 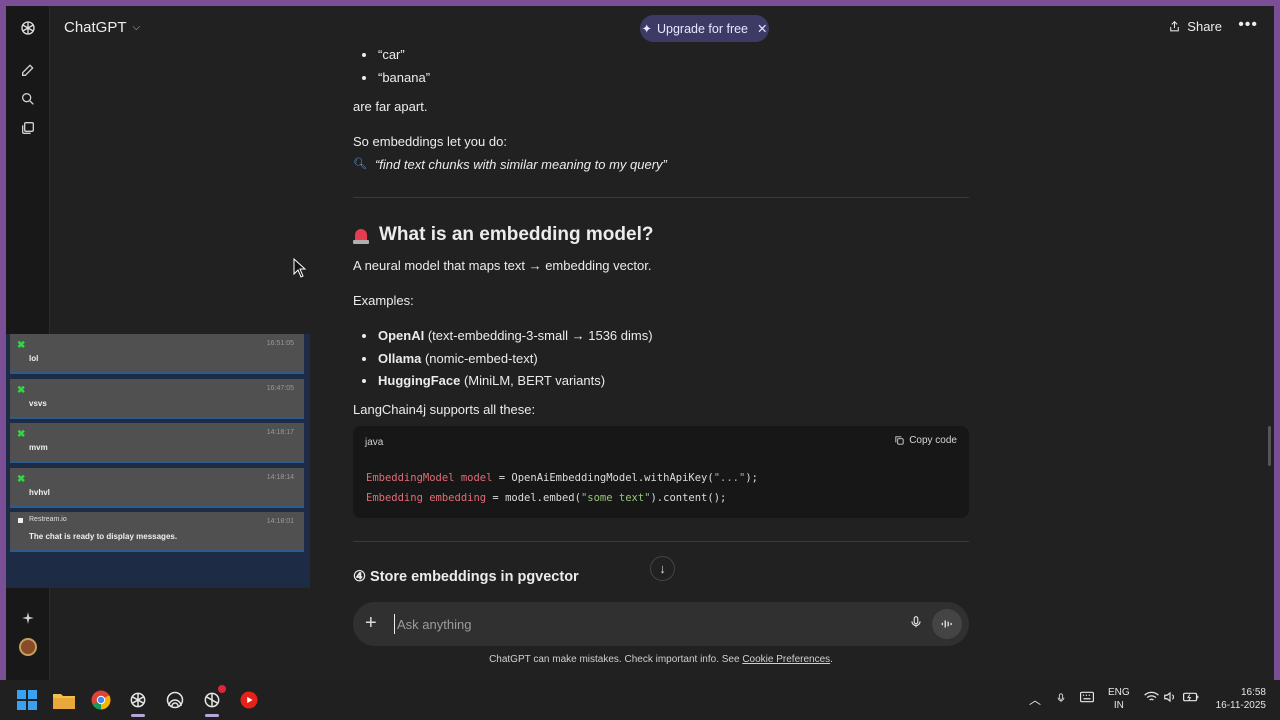 I want to click on message-text: The chat is ready to display messages., so click(x=103, y=536).